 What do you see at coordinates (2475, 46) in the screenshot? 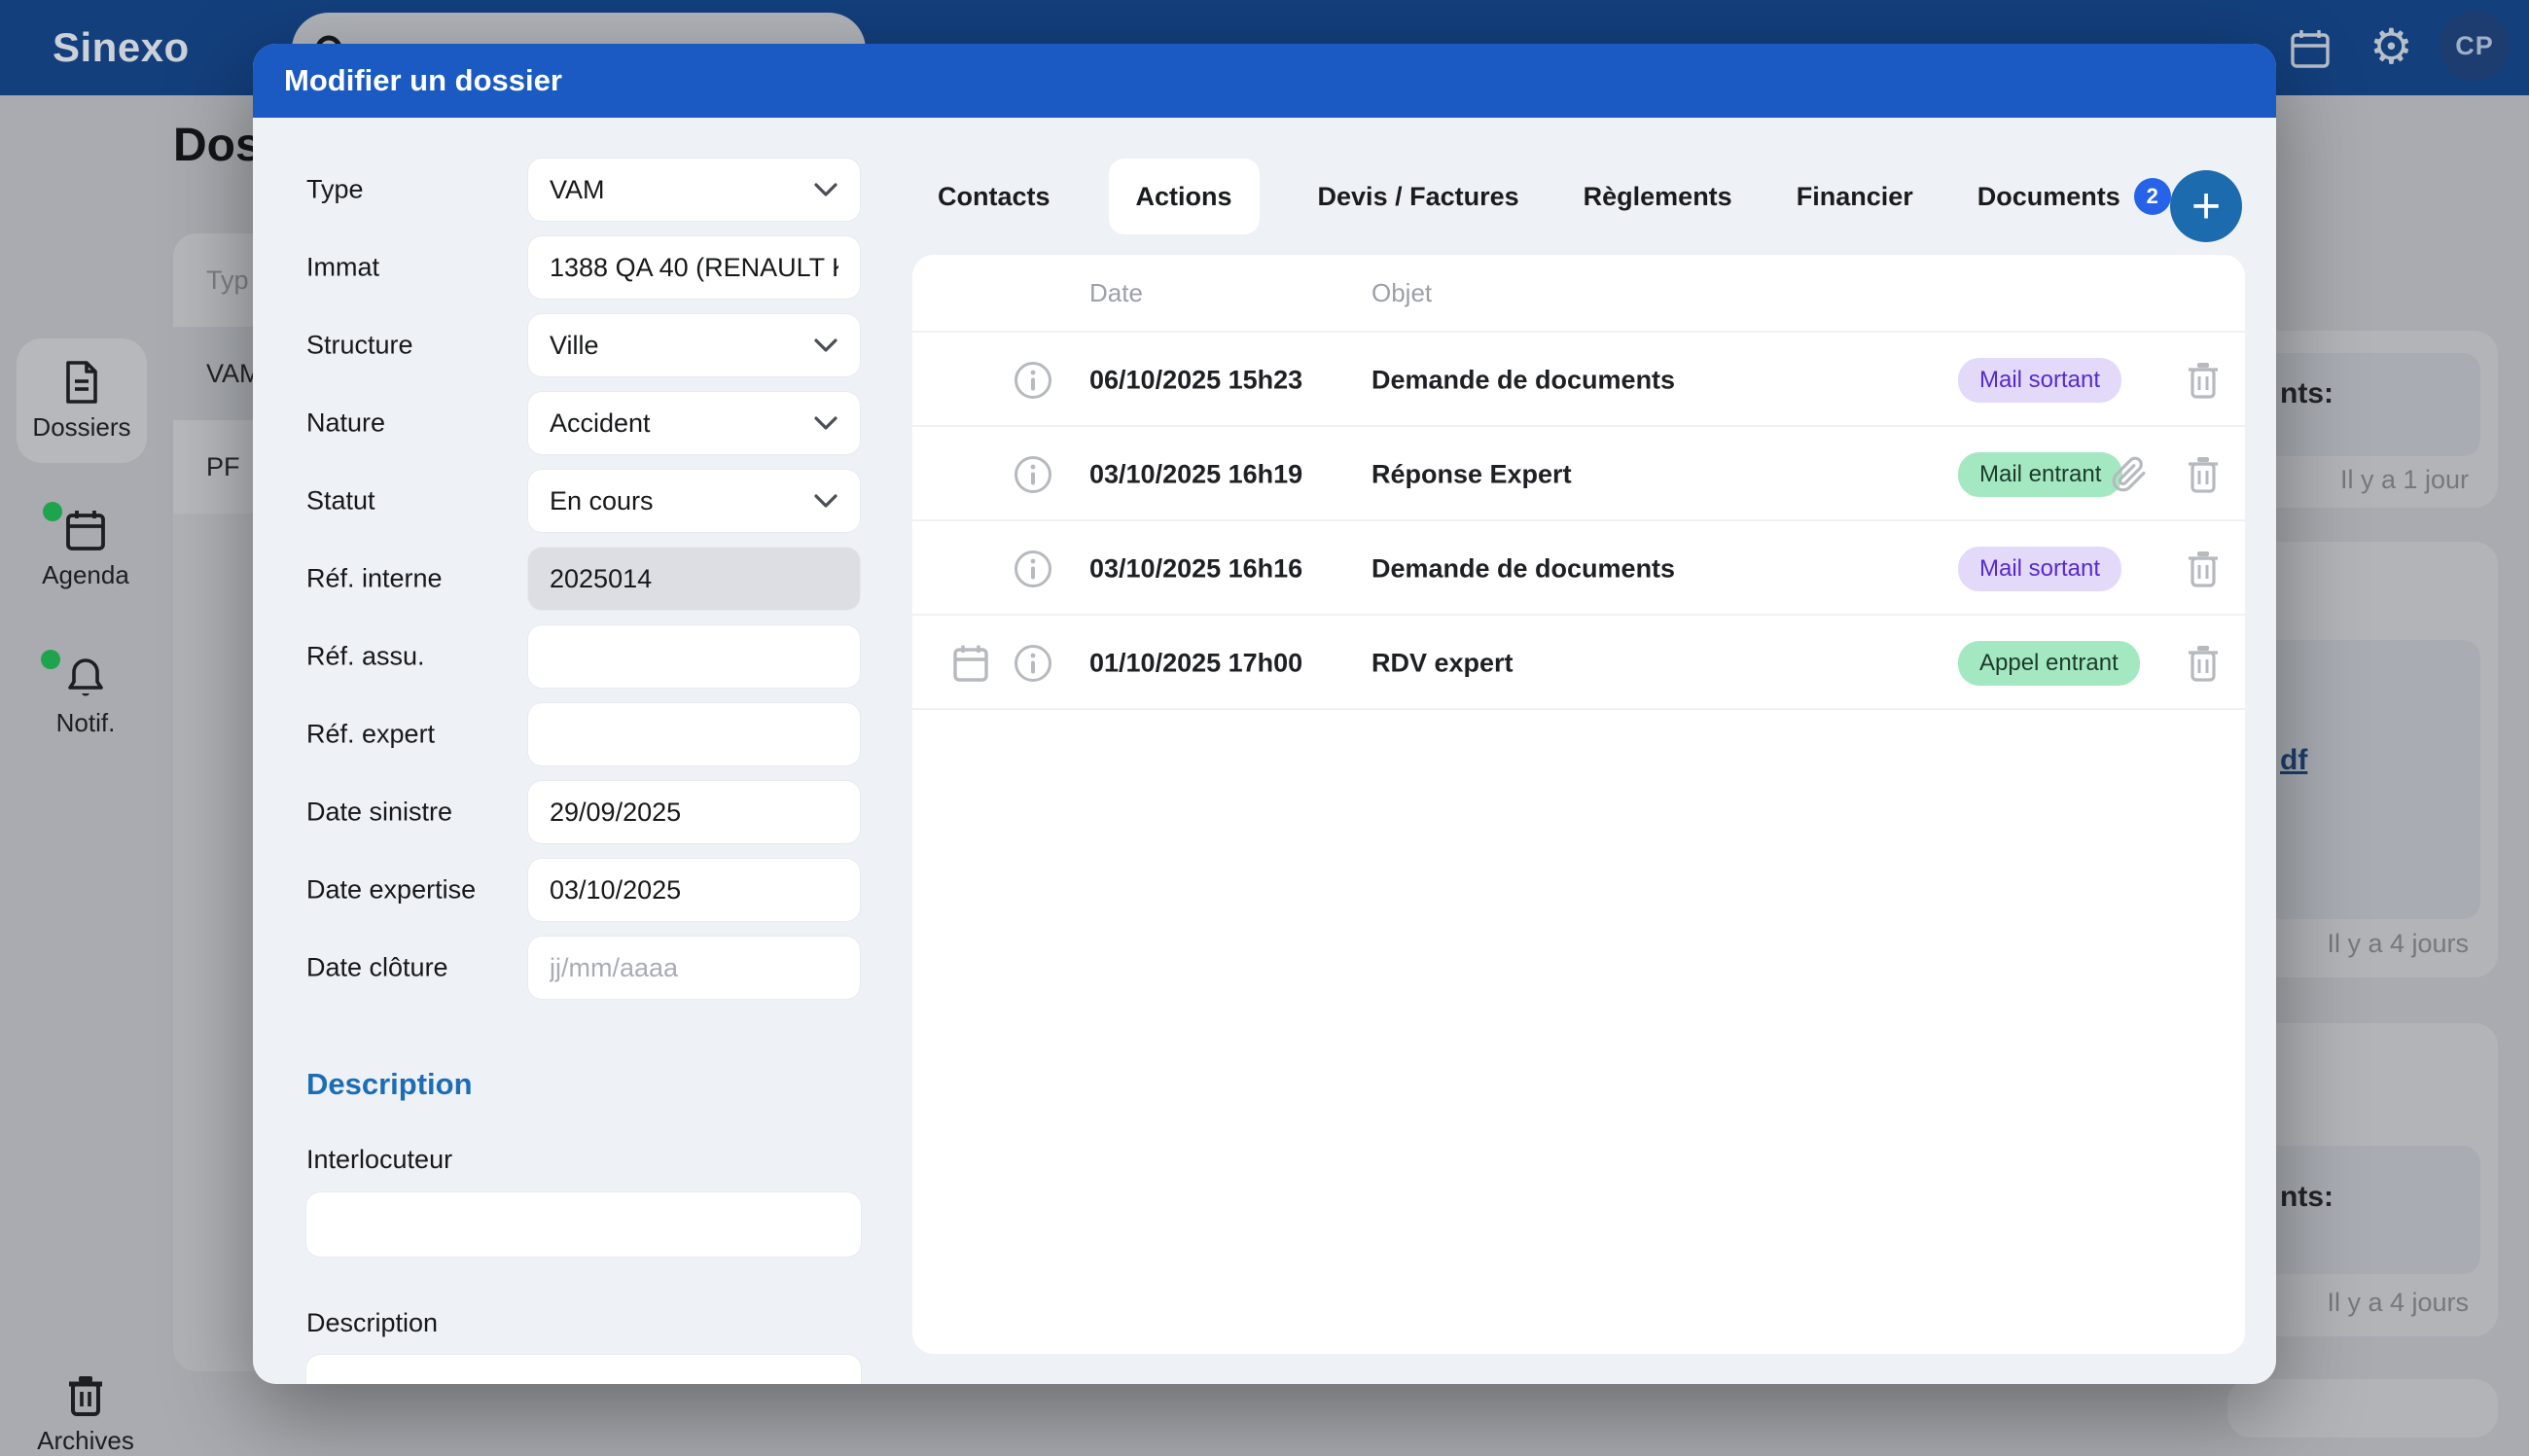
I see `avatar: CP` at bounding box center [2475, 46].